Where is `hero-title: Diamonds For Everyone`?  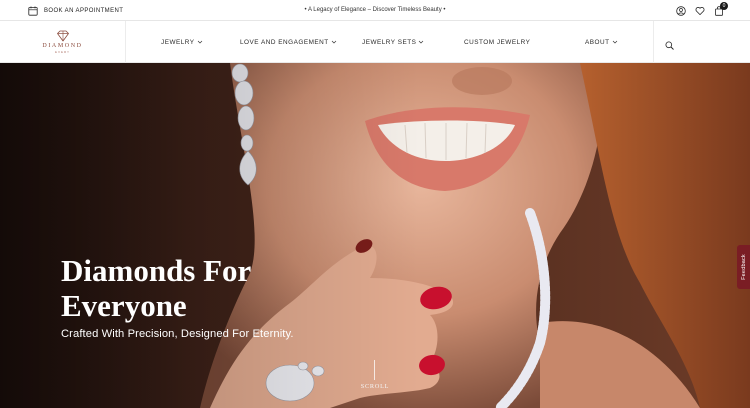 hero-title: Diamonds For Everyone is located at coordinates (201, 288).